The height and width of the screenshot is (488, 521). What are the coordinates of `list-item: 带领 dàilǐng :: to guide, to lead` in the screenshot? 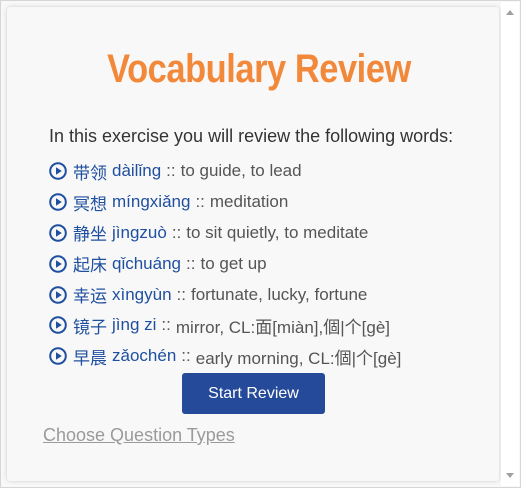 It's located at (225, 171).